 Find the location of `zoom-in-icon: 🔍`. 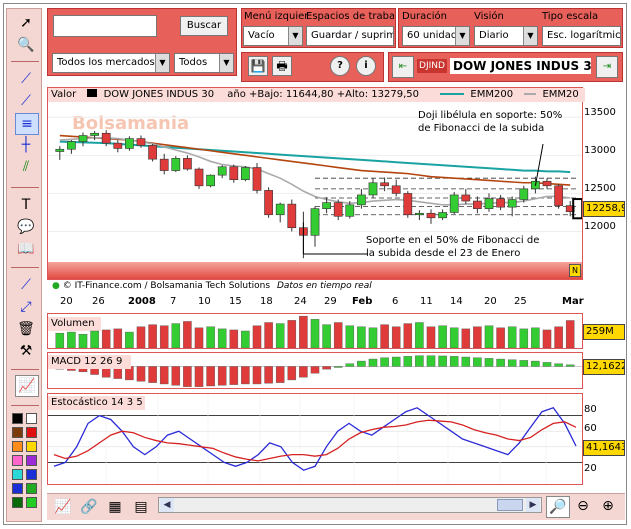

zoom-in-icon: 🔍 is located at coordinates (26, 45).